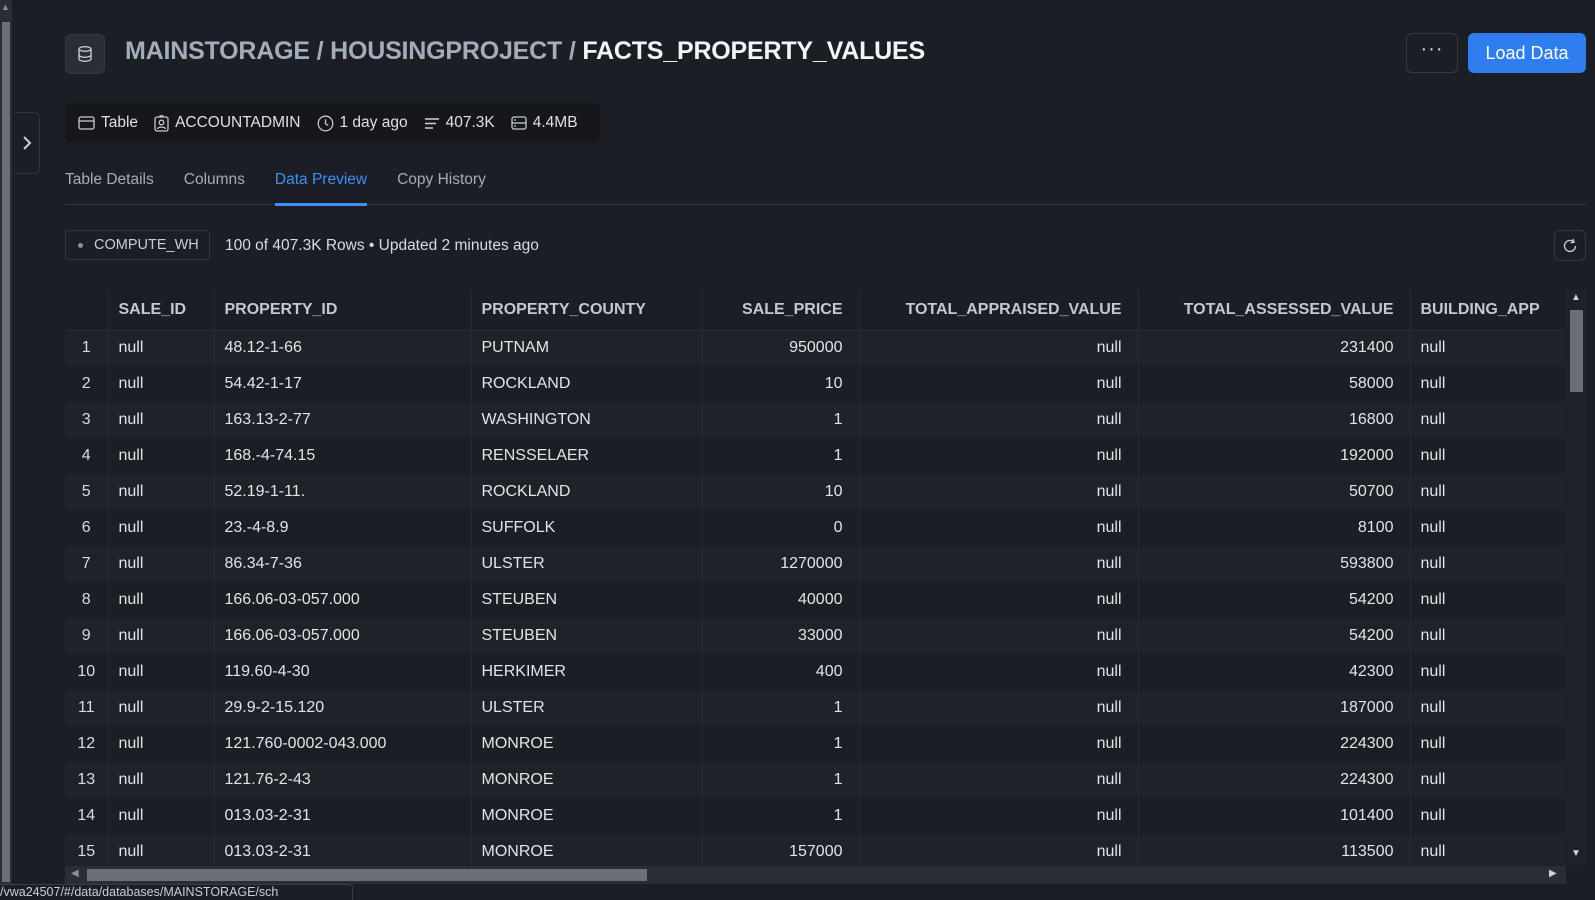 The width and height of the screenshot is (1595, 900). Describe the element at coordinates (343, 492) in the screenshot. I see `table-cell: 52.19-1-11.` at that location.